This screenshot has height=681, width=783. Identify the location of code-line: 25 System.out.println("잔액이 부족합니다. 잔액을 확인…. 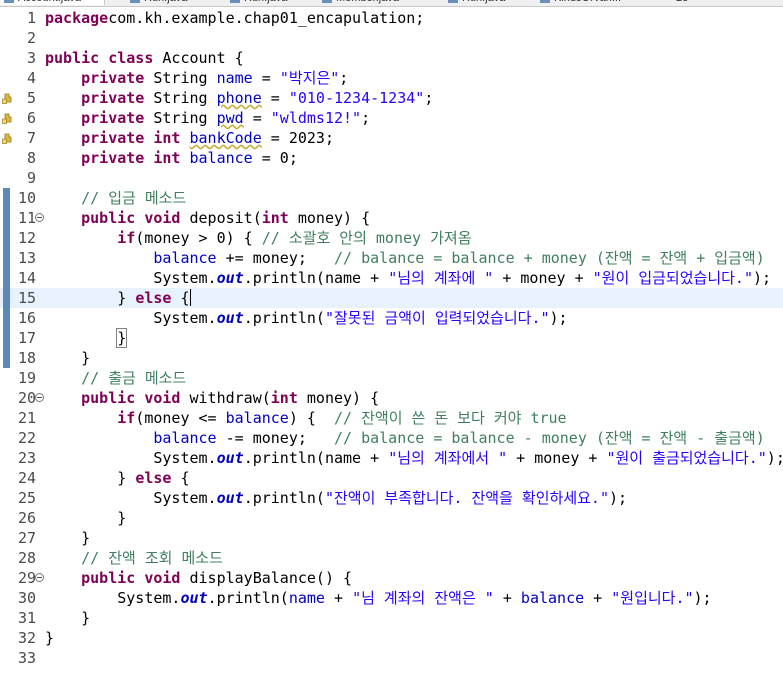
(391, 498).